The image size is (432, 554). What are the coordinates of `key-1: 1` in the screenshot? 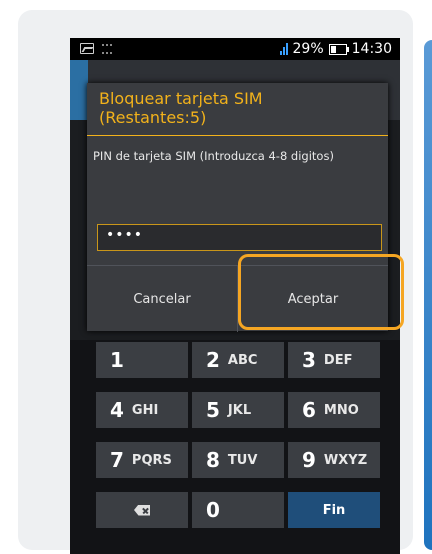 It's located at (142, 360).